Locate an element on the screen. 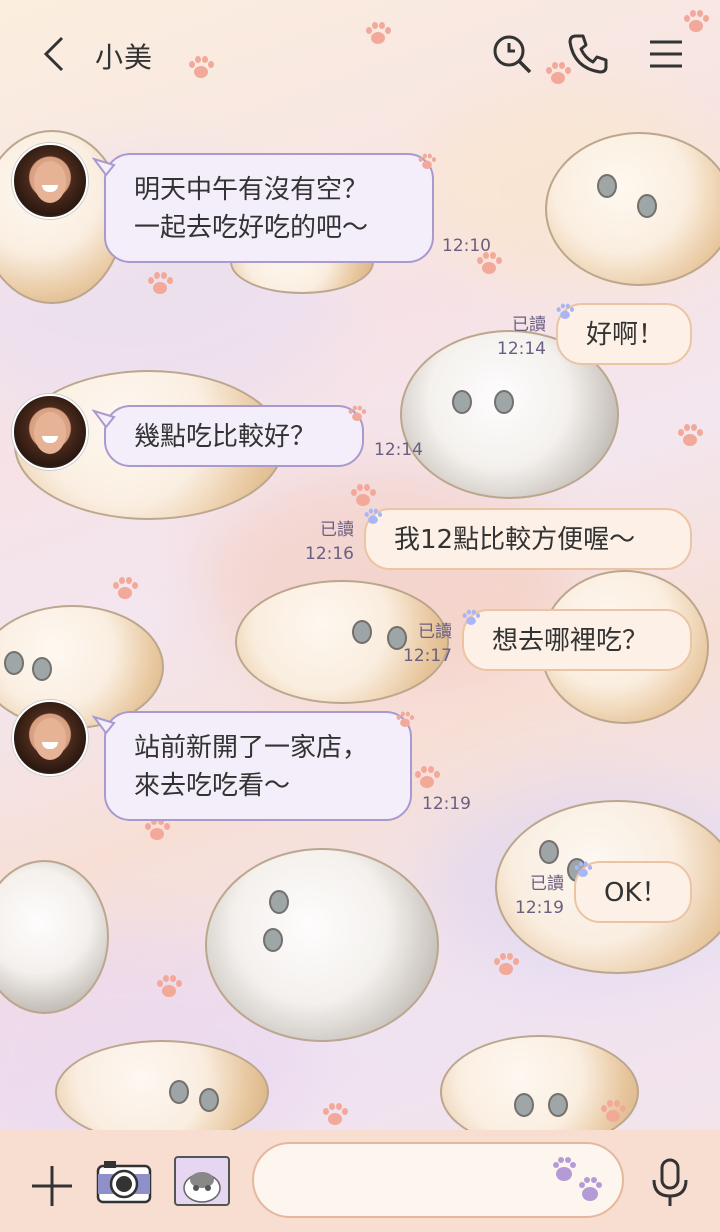 This screenshot has height=1232, width=720. read-receipt: 已讀 12:19 is located at coordinates (535, 893).